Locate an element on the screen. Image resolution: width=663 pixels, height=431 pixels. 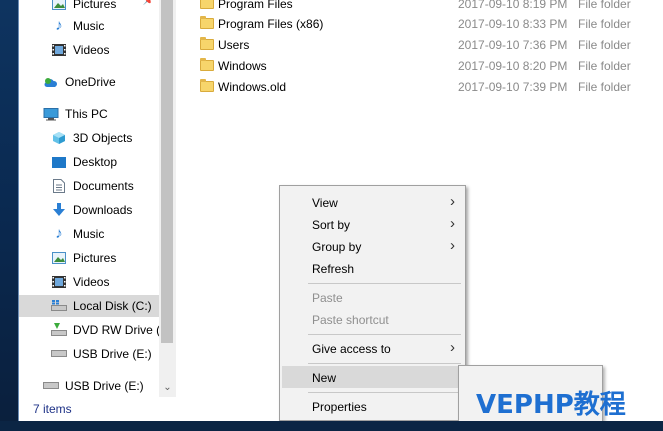
menu-item-group-by: Group by › is located at coordinates (372, 246).